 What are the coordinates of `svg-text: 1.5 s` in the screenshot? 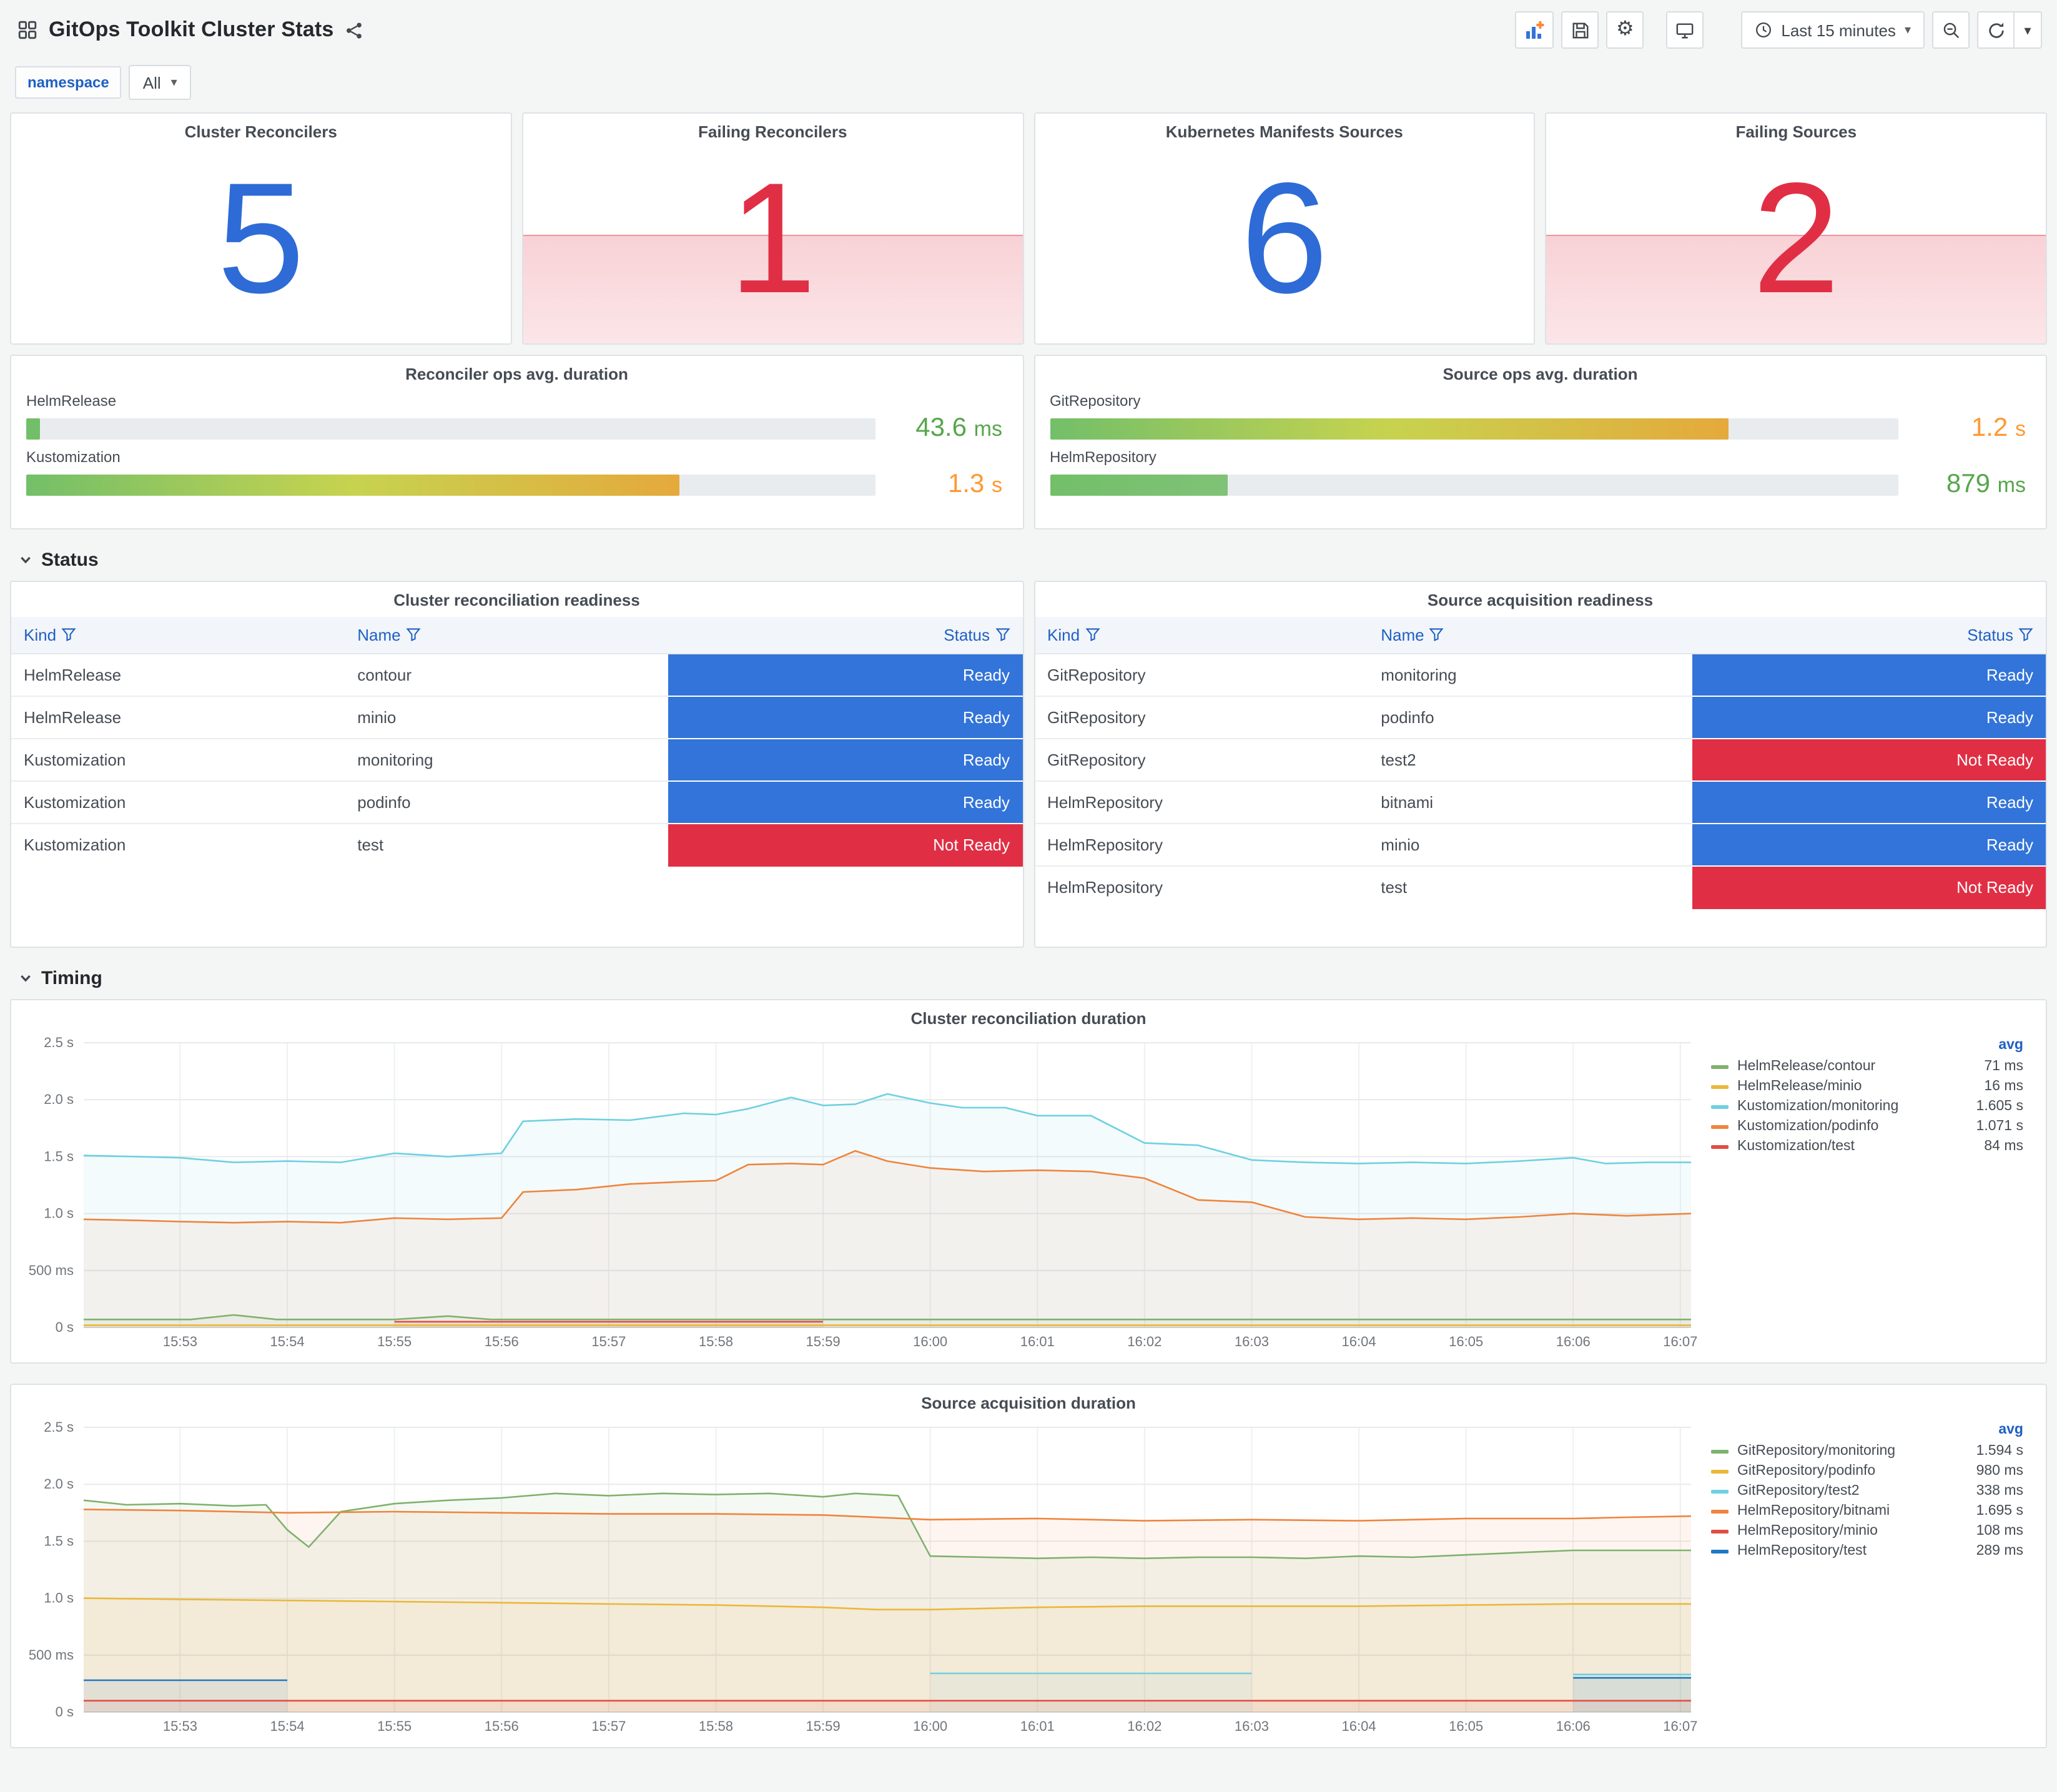 It's located at (59, 1156).